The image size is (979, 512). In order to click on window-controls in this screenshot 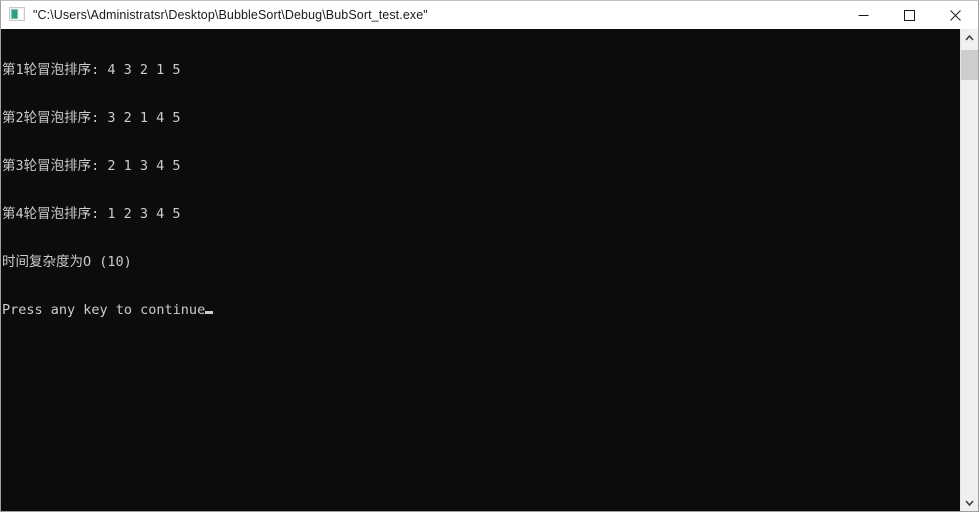, I will do `click(909, 15)`.